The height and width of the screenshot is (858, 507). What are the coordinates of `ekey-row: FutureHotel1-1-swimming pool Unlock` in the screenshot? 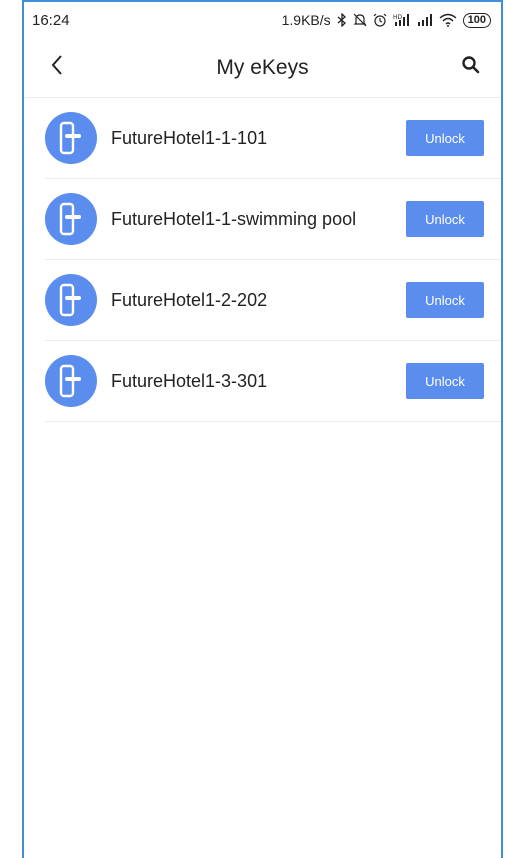 It's located at (273, 219).